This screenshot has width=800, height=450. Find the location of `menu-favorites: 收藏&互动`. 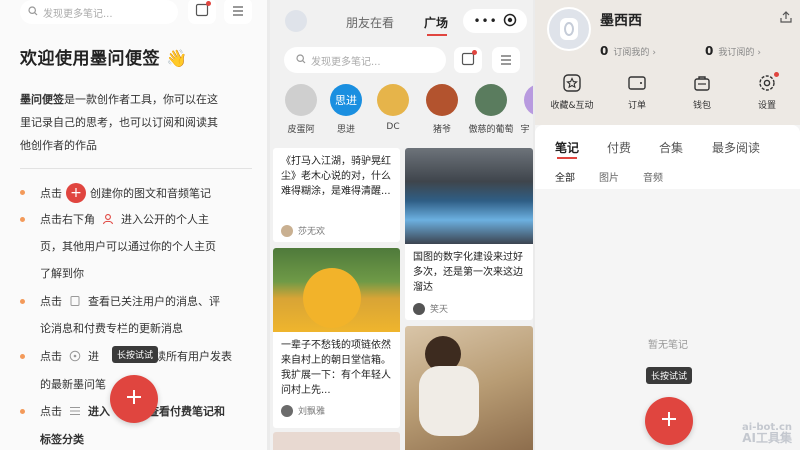

menu-favorites: 收藏&互动 is located at coordinates (572, 91).